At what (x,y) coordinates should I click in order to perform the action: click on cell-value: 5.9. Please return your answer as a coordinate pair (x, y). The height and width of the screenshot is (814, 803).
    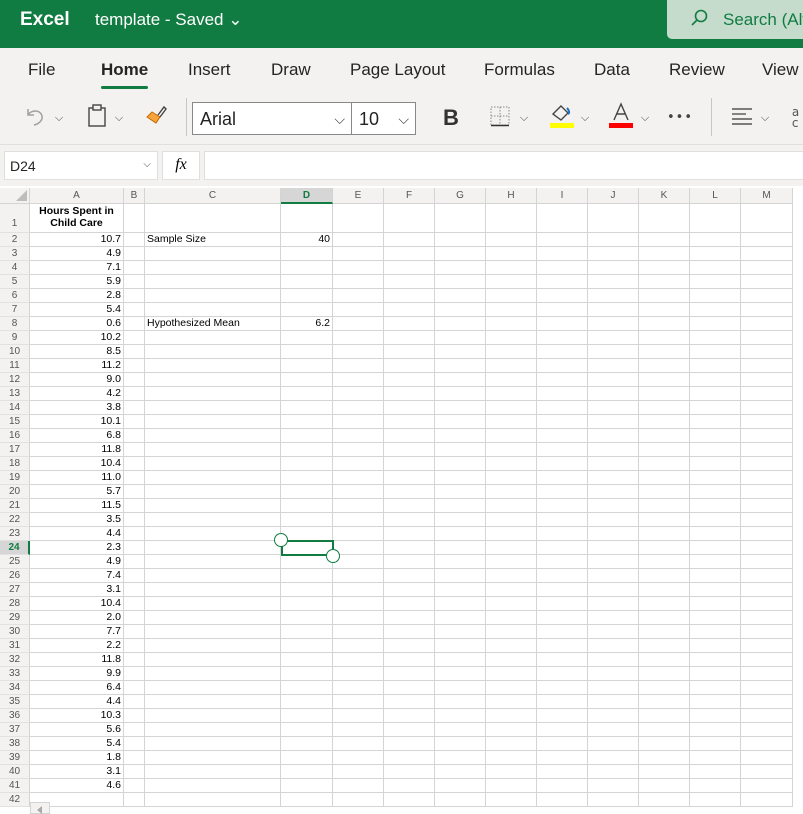
    Looking at the image, I should click on (77, 282).